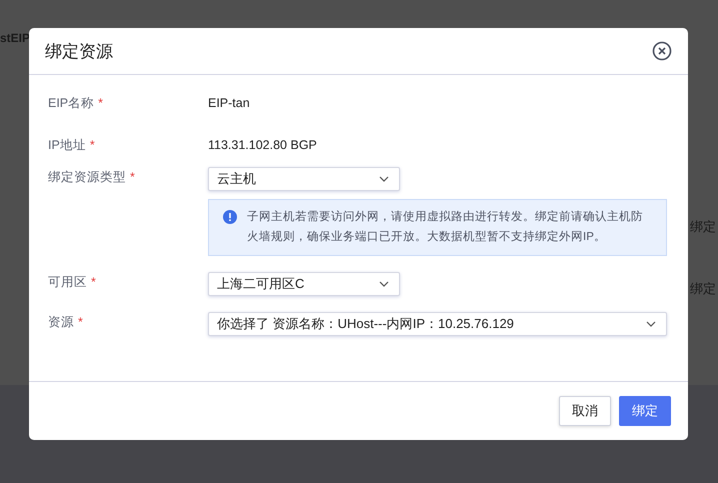 The width and height of the screenshot is (718, 483). I want to click on confirm-button: 绑定, so click(645, 411).